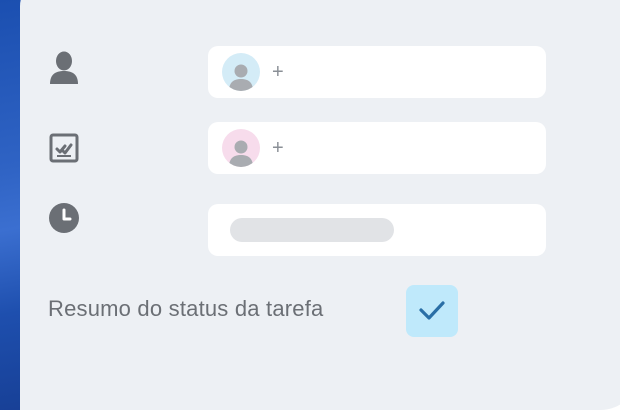 The image size is (620, 410). I want to click on loading-placeholder, so click(312, 230).